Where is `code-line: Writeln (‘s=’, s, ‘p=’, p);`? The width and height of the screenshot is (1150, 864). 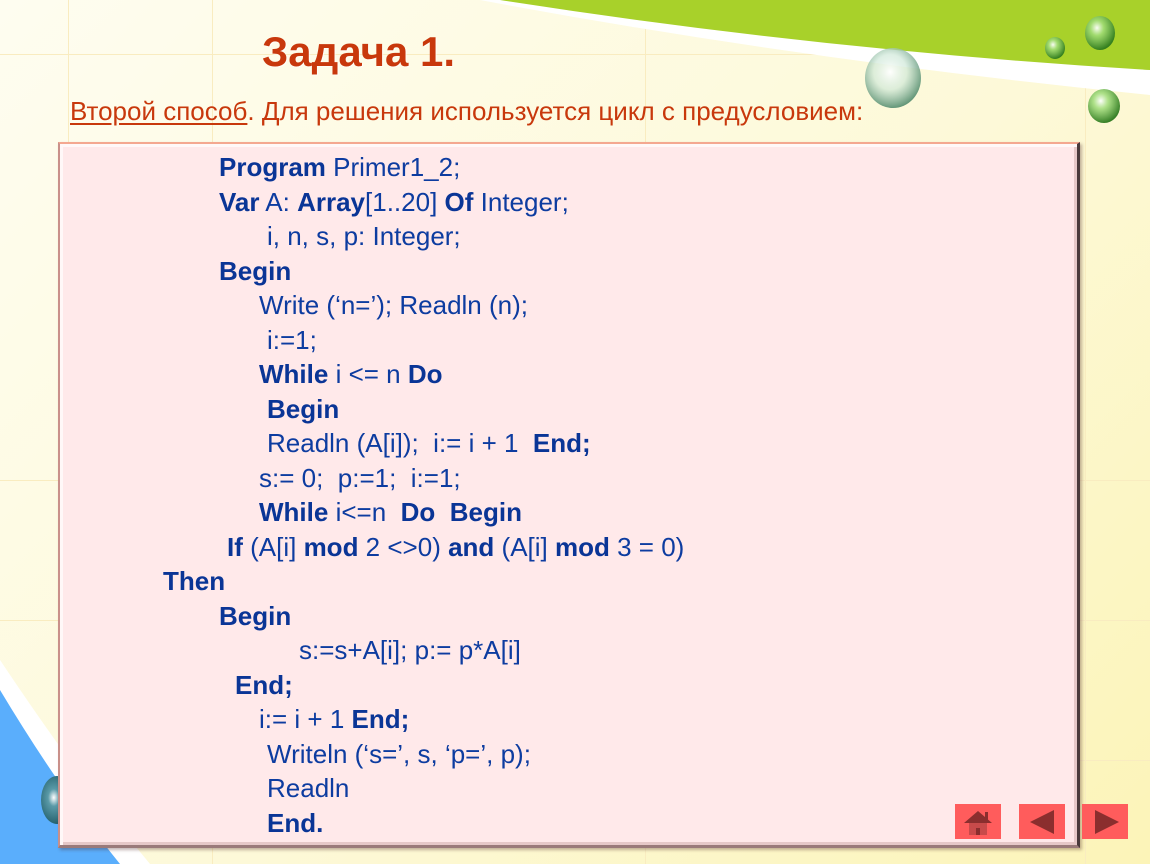 code-line: Writeln (‘s=’, s, ‘p=’, p); is located at coordinates (399, 754).